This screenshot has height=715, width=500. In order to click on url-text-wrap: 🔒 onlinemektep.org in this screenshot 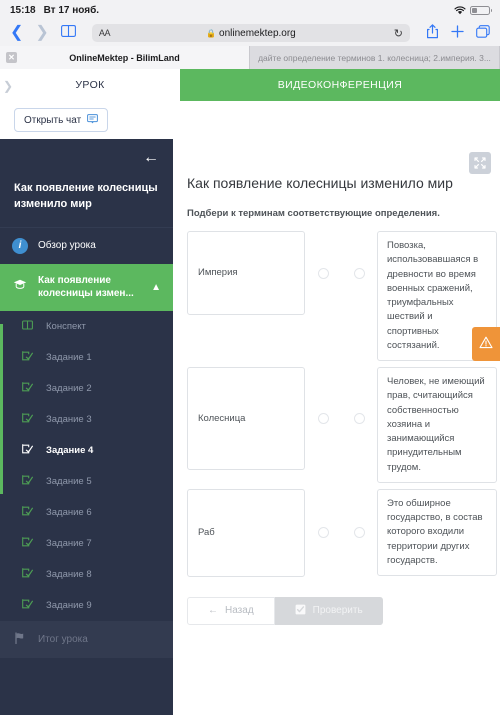, I will do `click(251, 33)`.